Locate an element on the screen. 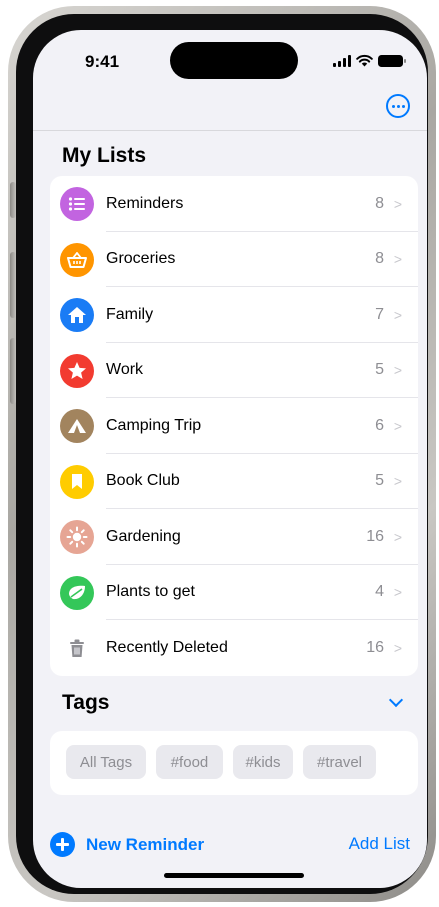 Image resolution: width=439 pixels, height=907 pixels. list-row-plants-to-get: Plants to get 4 > is located at coordinates (234, 592).